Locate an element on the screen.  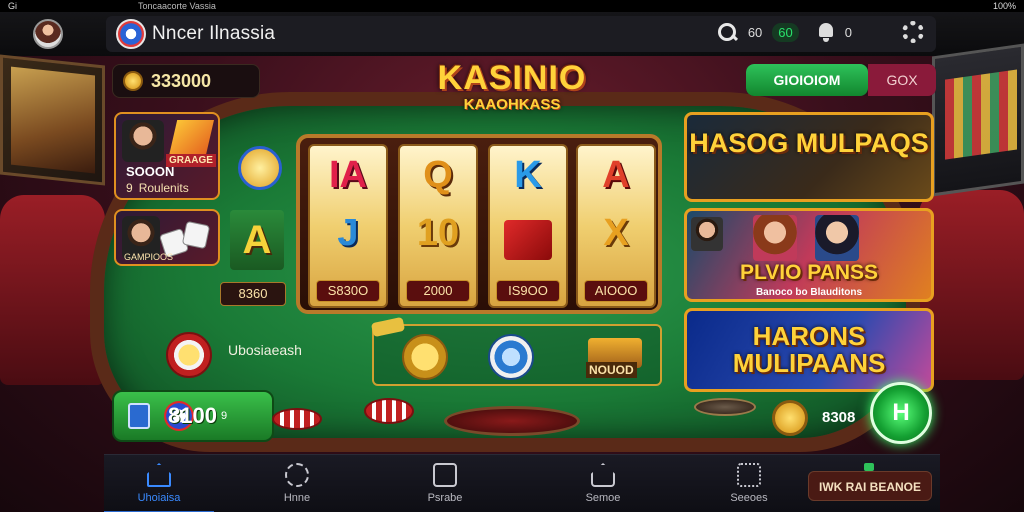
nav-item-cards: Psrabe is located at coordinates (445, 483).